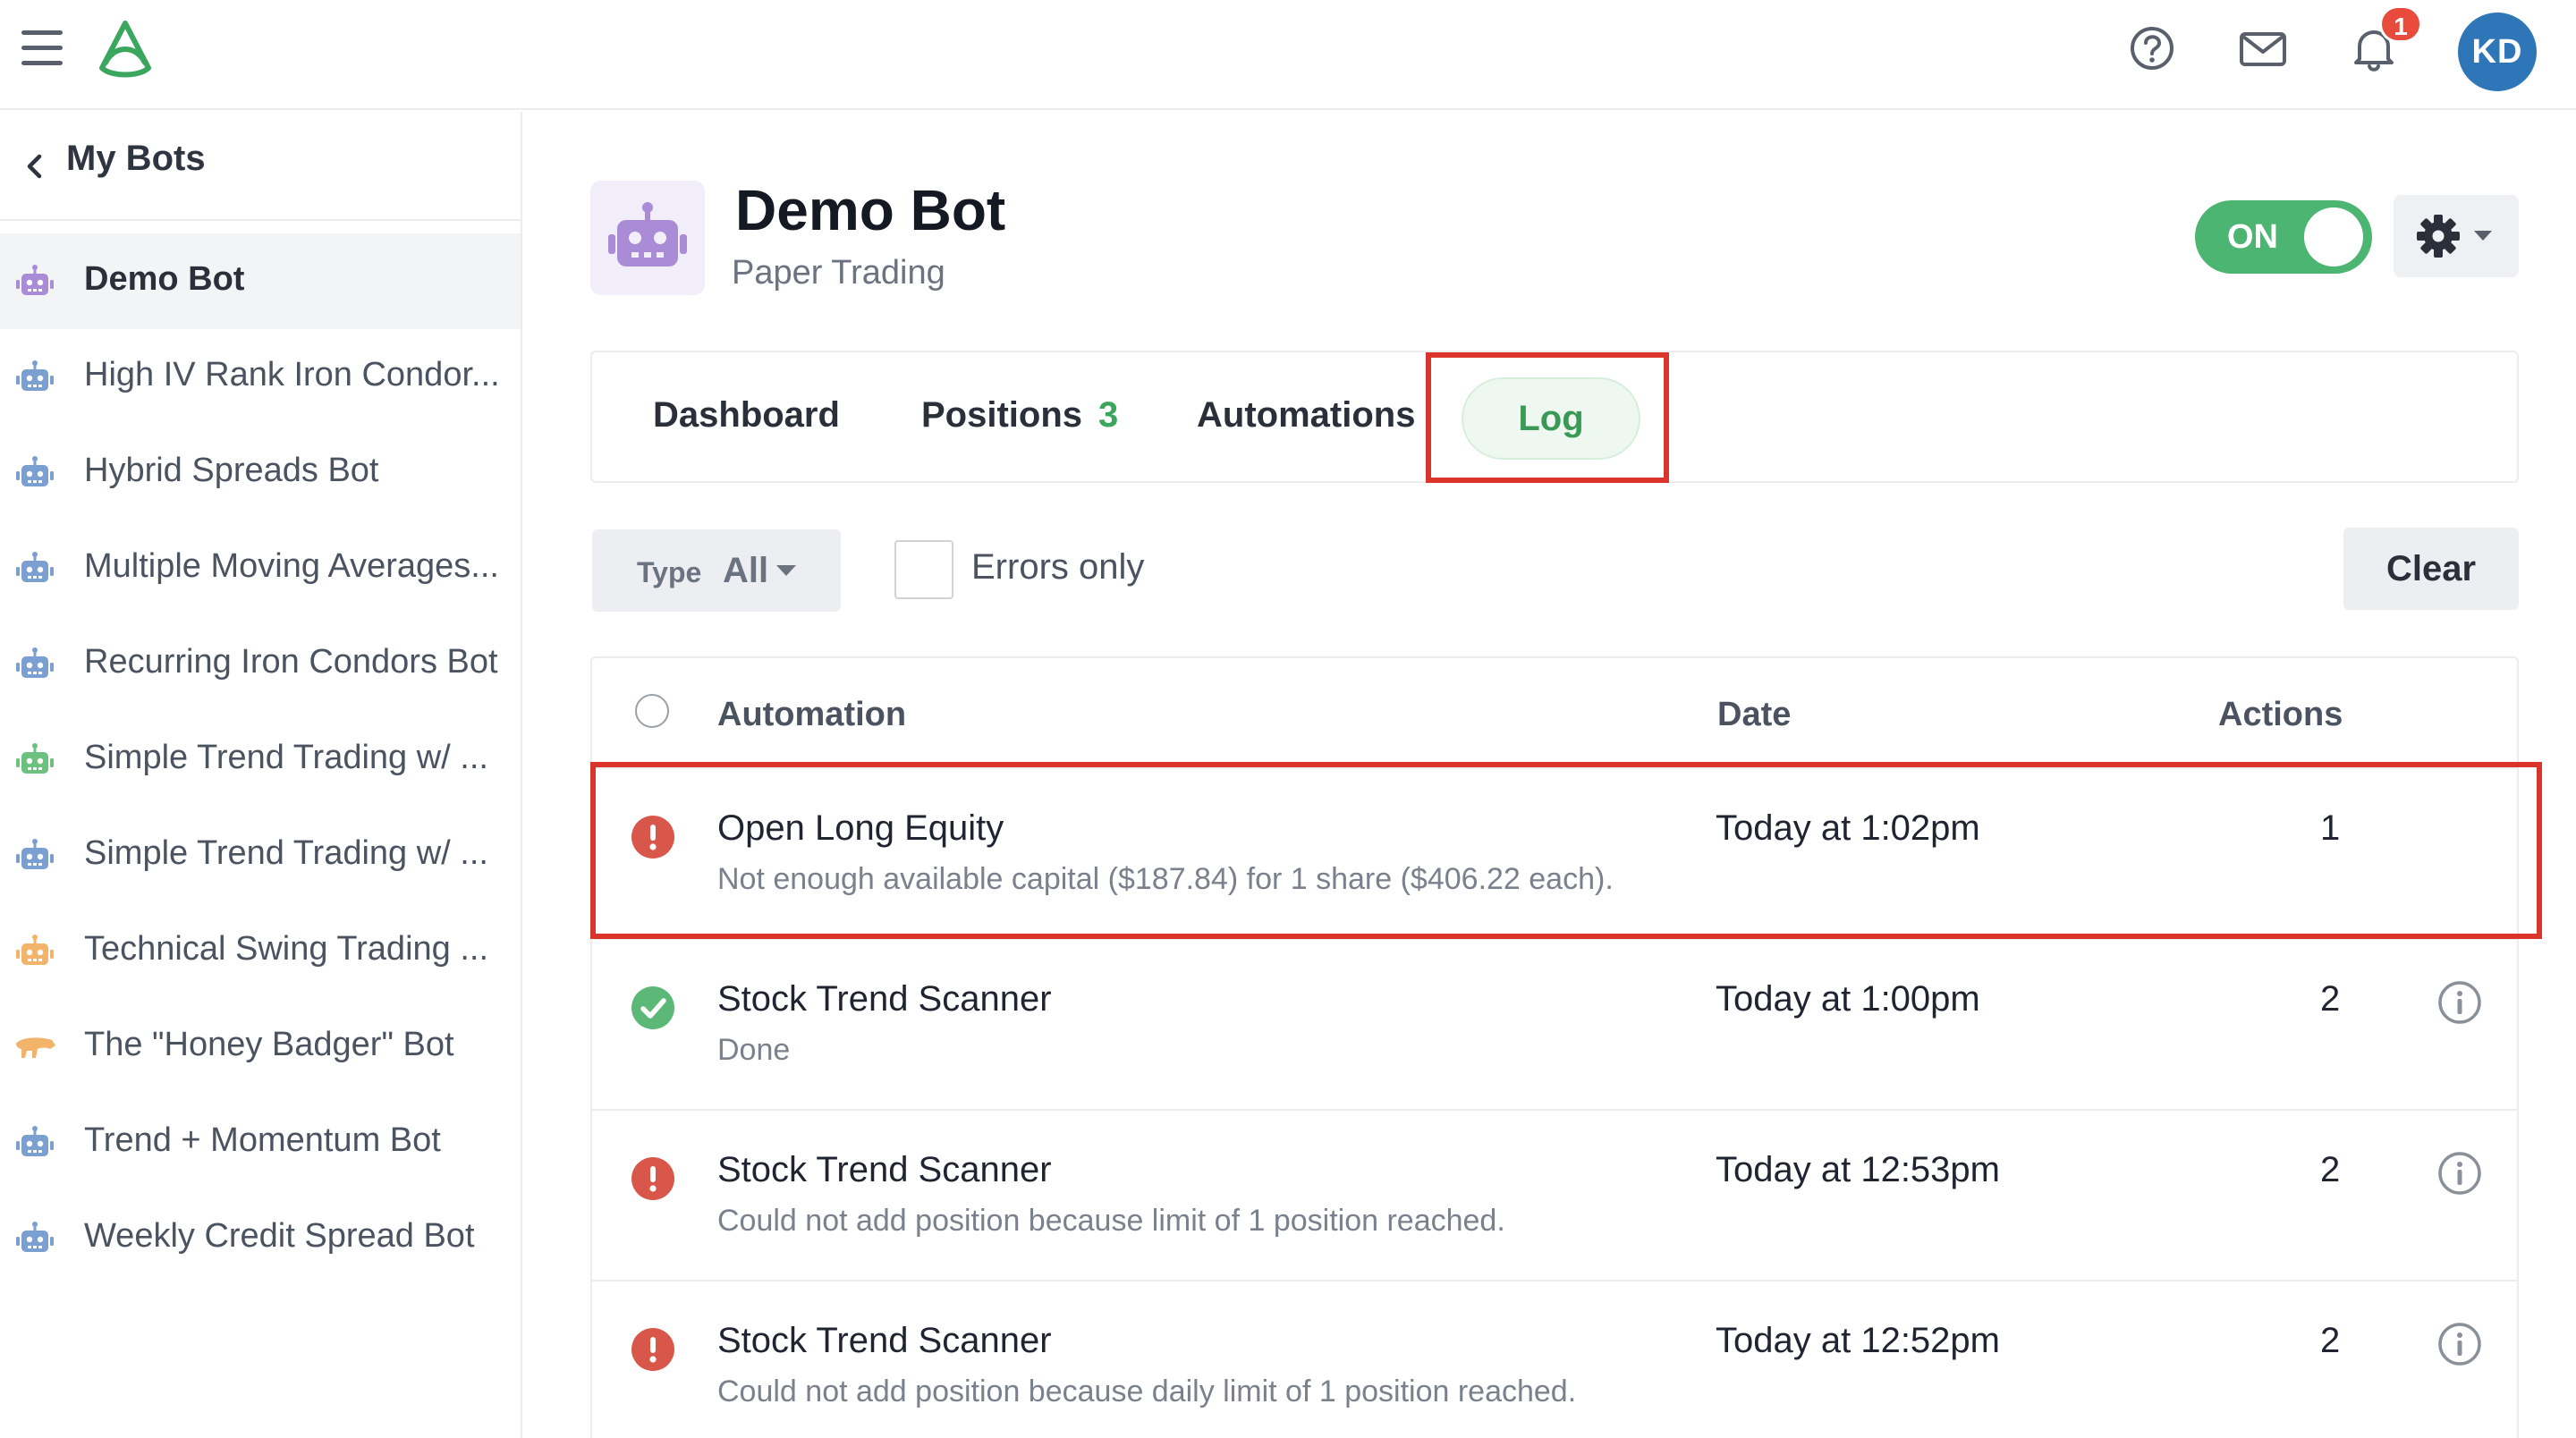  Describe the element at coordinates (716, 570) in the screenshot. I see `type-filter-select: Type All` at that location.